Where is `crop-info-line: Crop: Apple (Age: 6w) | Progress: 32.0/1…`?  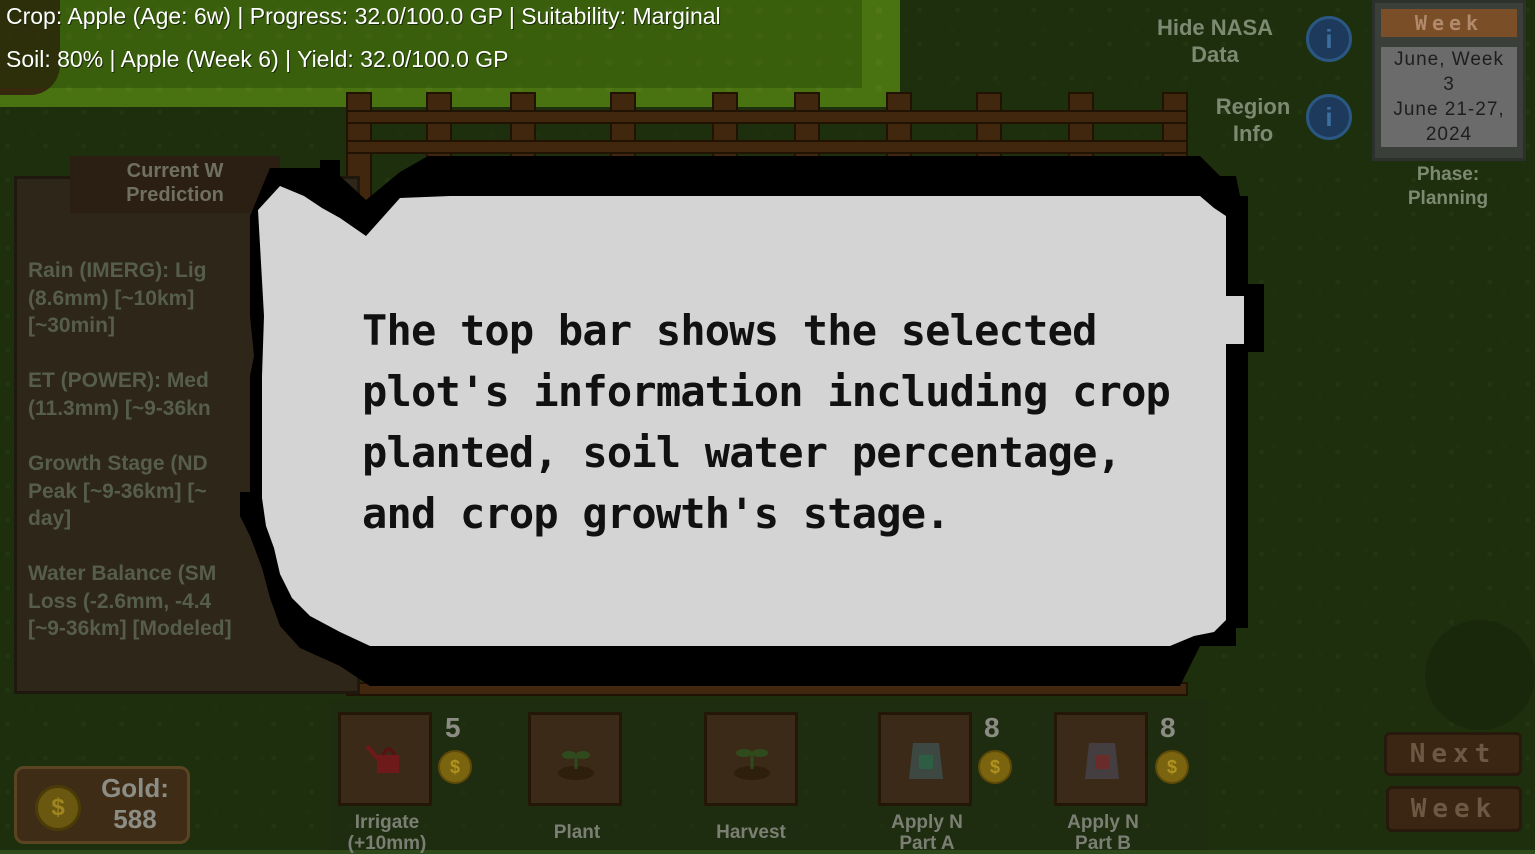
crop-info-line: Crop: Apple (Age: 6w) | Progress: 32.0/1… is located at coordinates (363, 16).